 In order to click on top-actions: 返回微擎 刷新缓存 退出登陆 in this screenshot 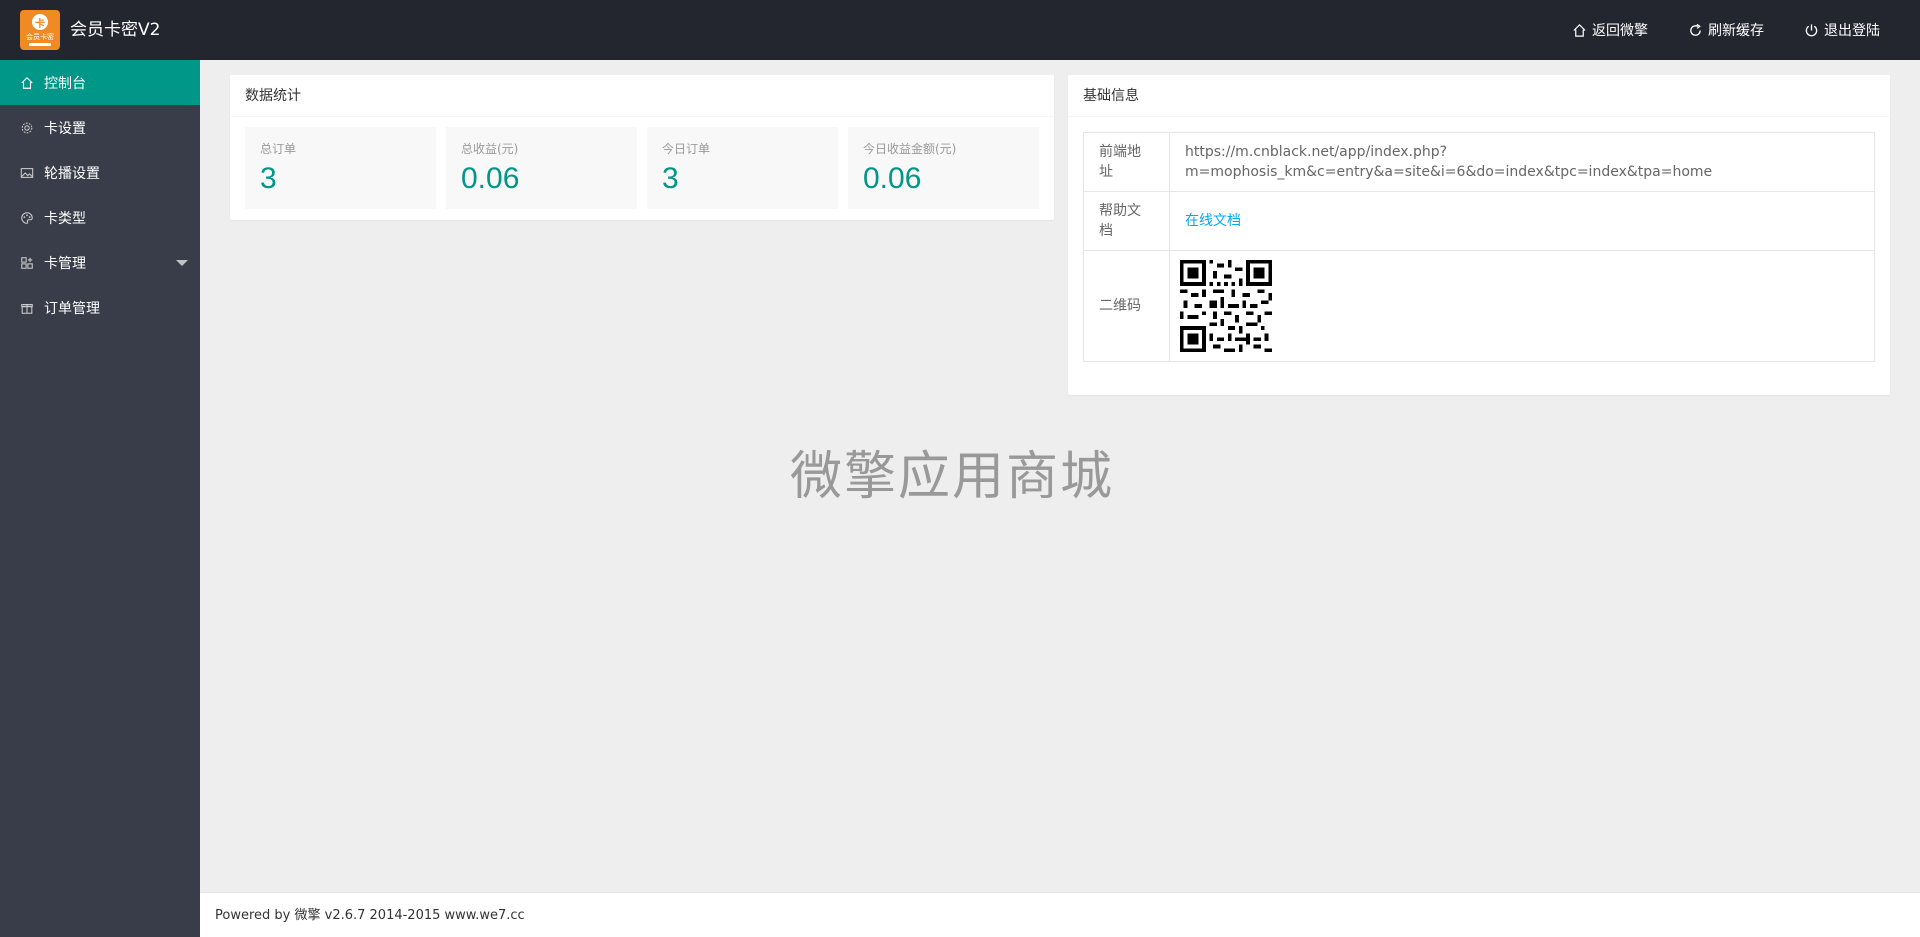, I will do `click(1726, 30)`.